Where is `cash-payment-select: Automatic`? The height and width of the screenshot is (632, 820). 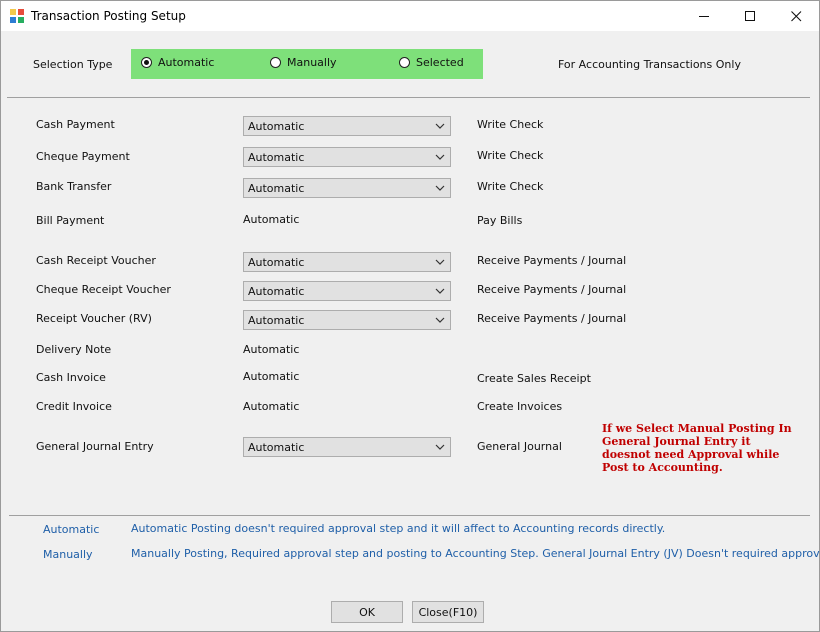
cash-payment-select: Automatic is located at coordinates (347, 126).